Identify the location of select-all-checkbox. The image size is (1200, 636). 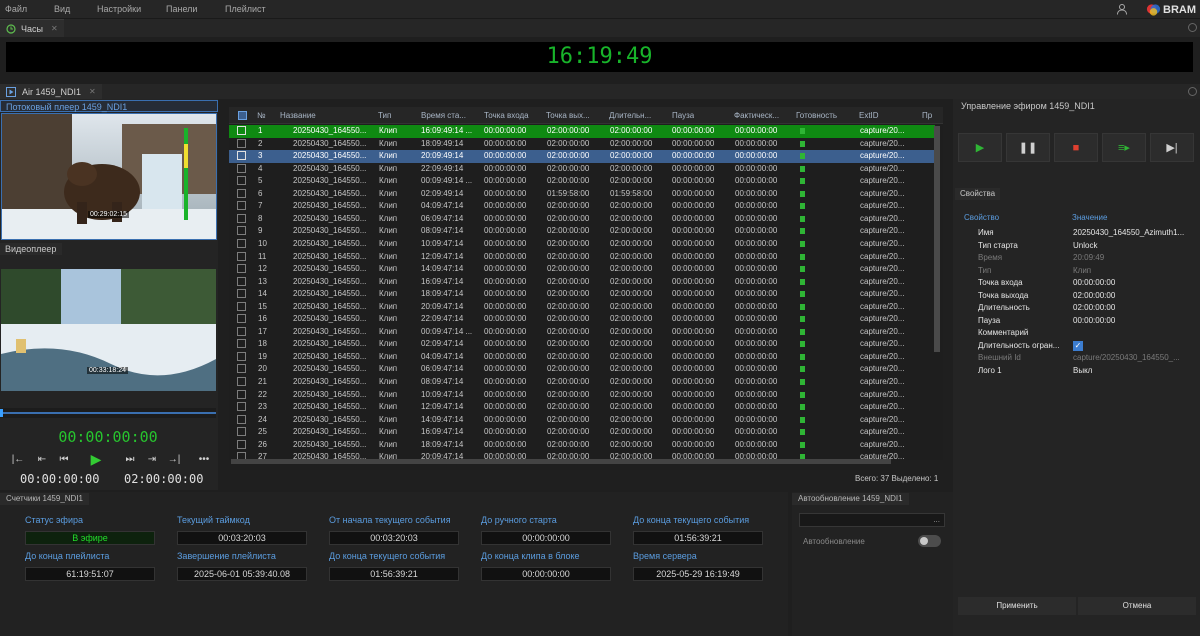
(242, 115).